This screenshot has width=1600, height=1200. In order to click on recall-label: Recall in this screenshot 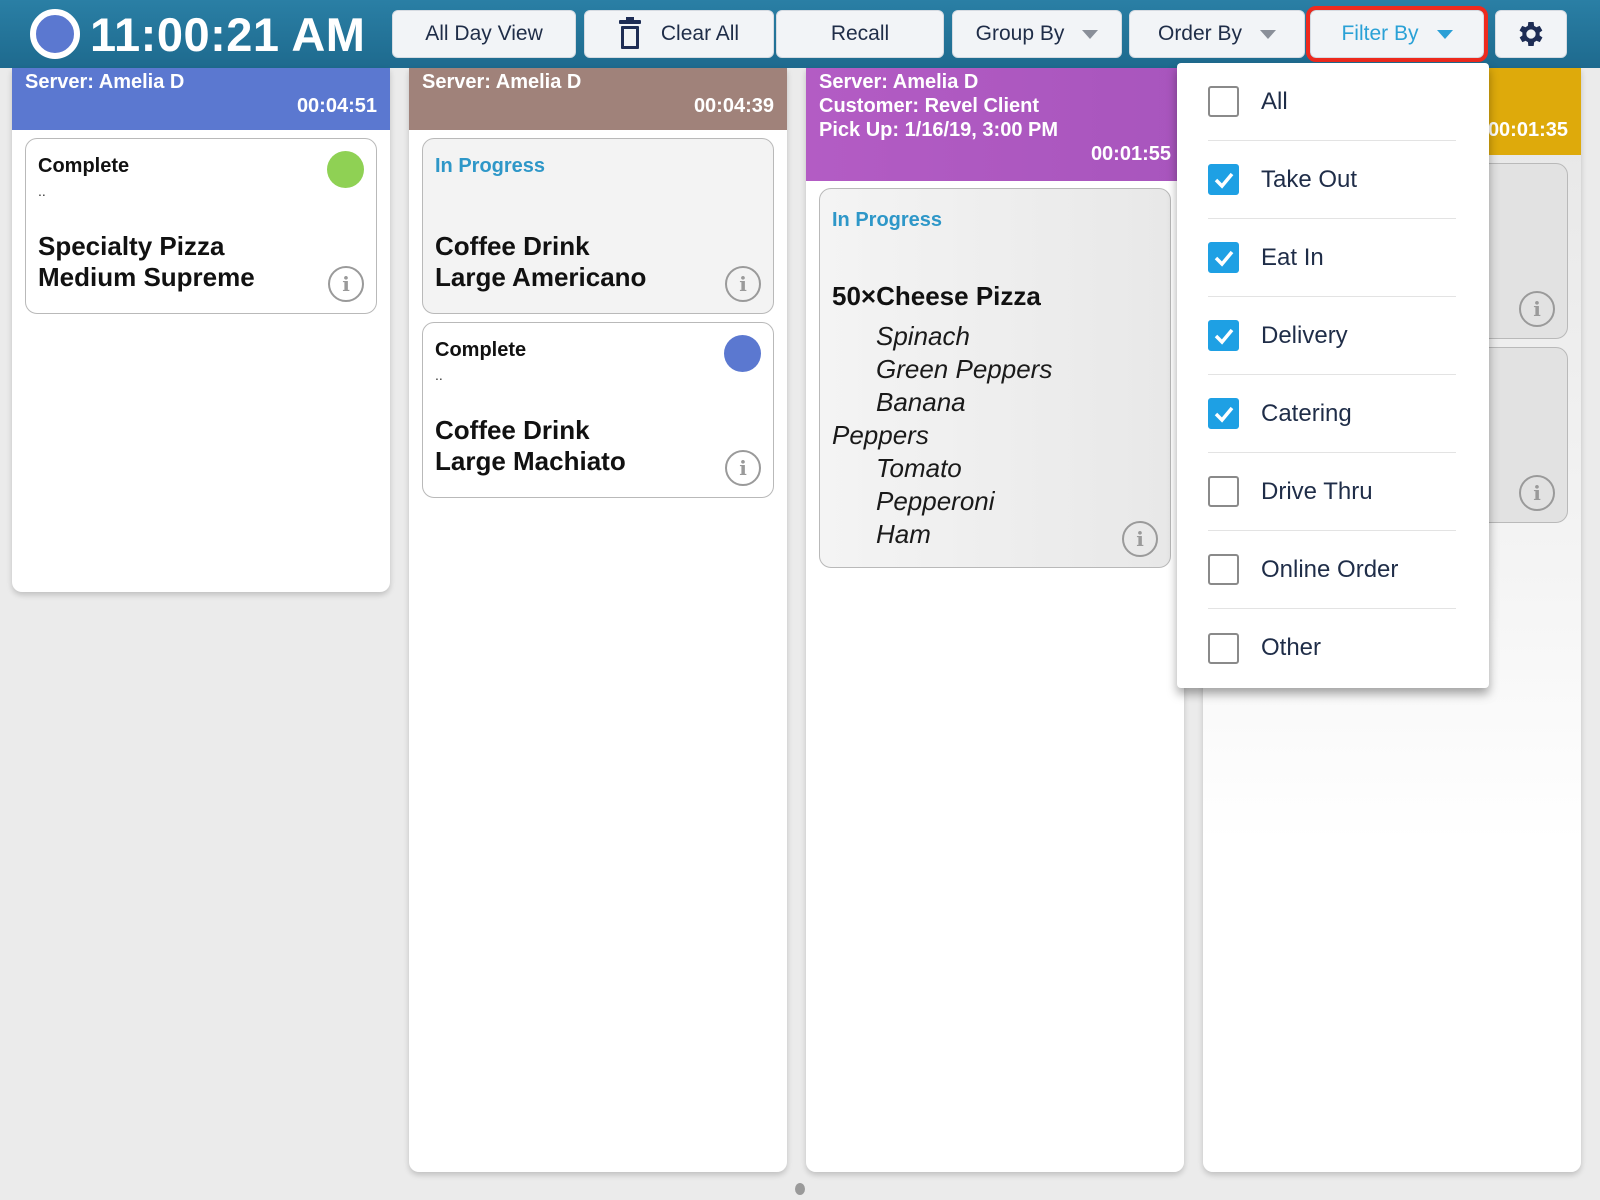, I will do `click(860, 33)`.